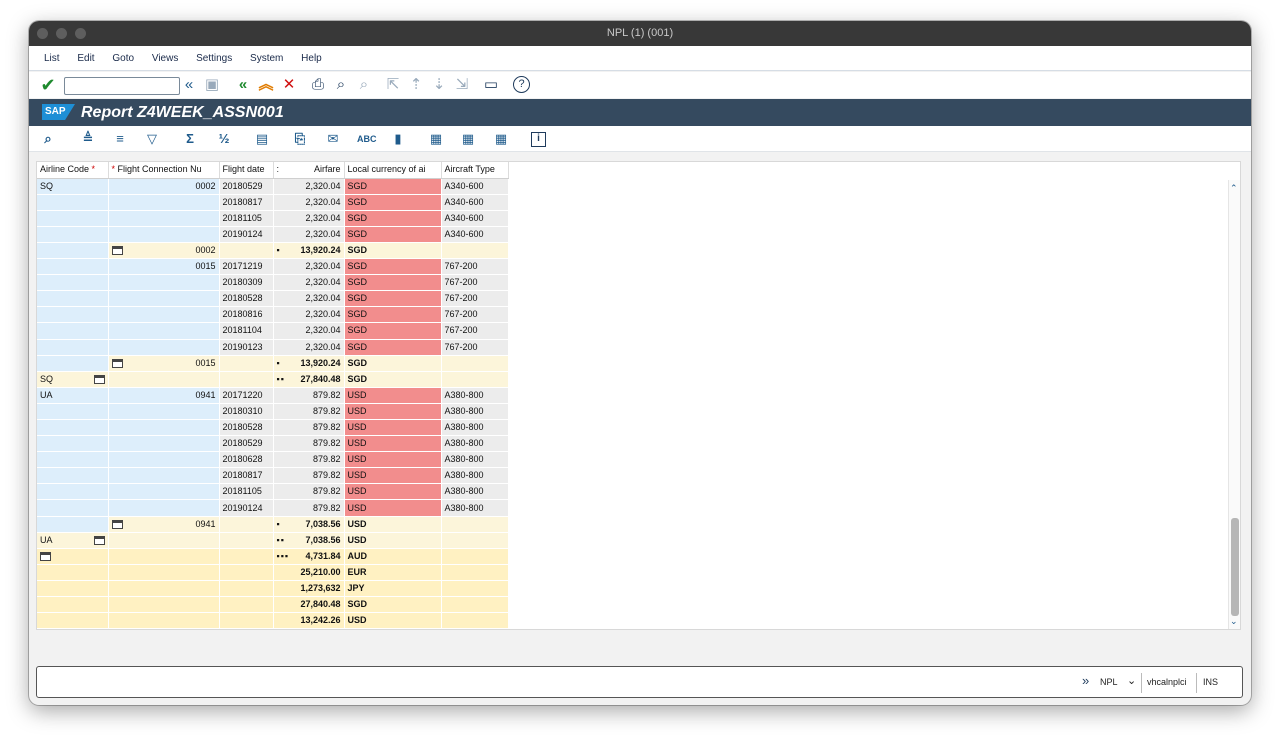 The height and width of the screenshot is (741, 1280). I want to click on table-row: 20180310 879.82 USD A380-800, so click(273, 412).